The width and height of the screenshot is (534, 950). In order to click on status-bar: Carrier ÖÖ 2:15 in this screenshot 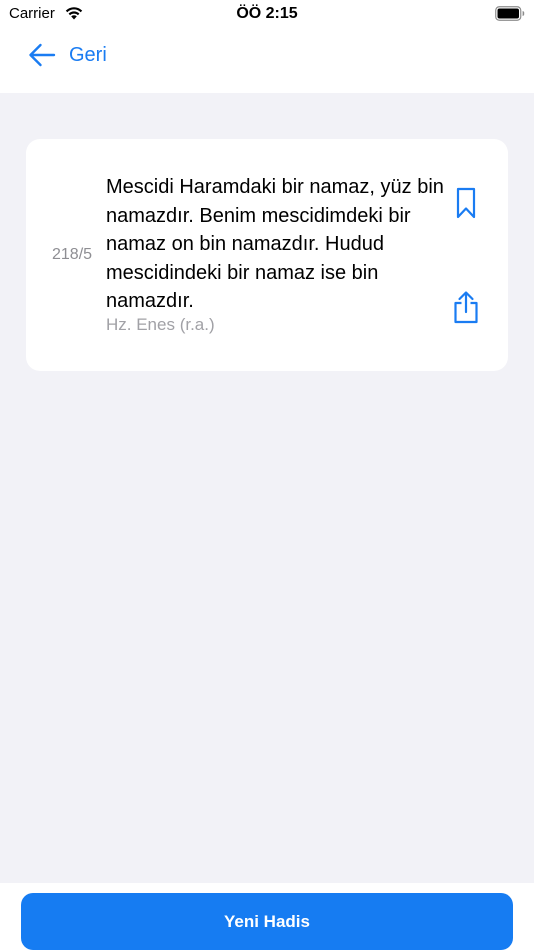, I will do `click(267, 14)`.